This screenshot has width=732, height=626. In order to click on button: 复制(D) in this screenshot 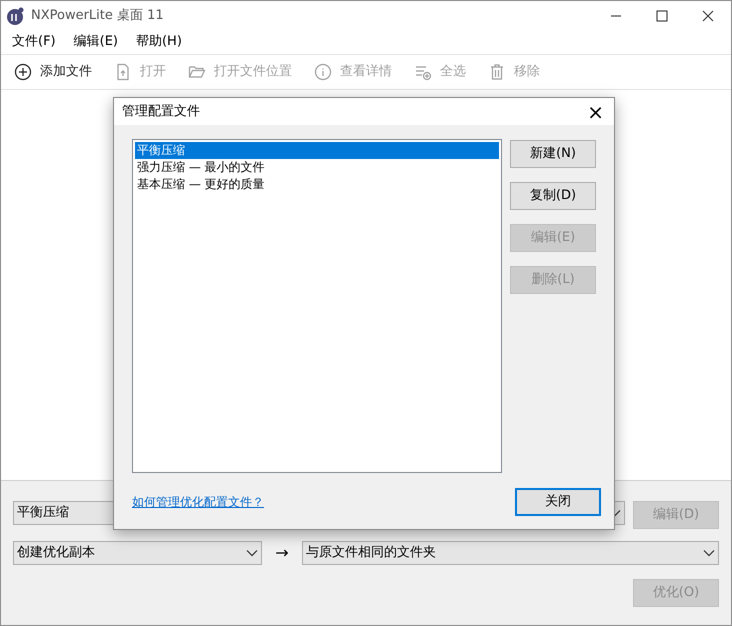, I will do `click(553, 196)`.